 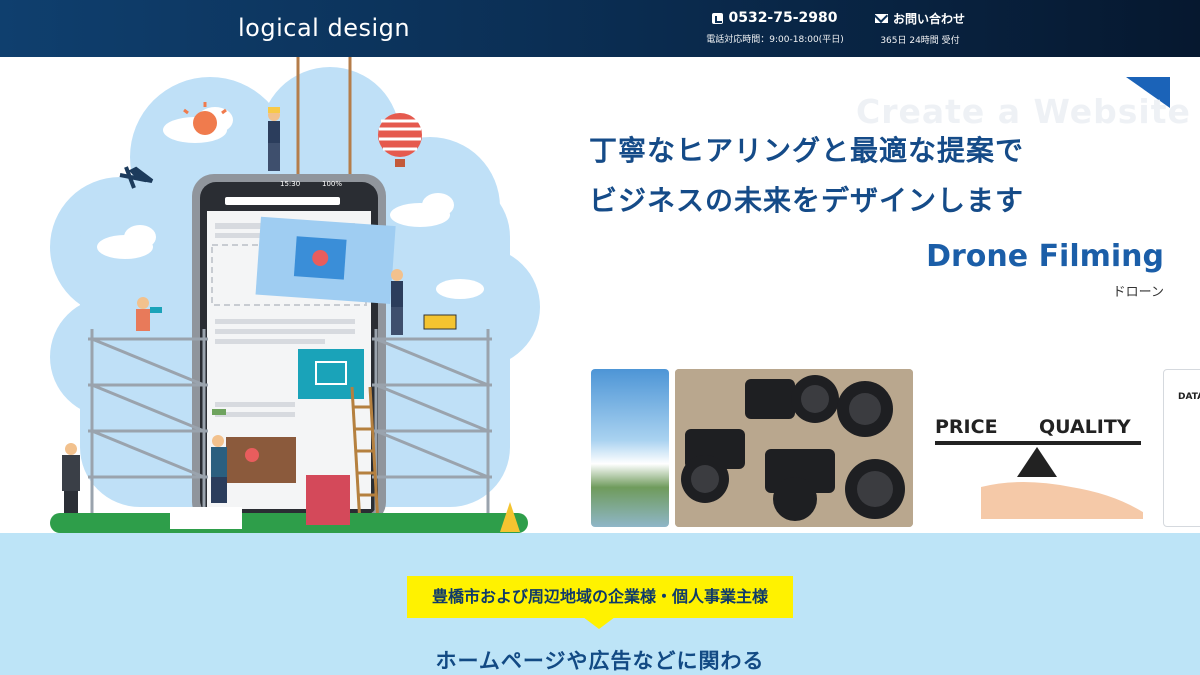 What do you see at coordinates (290, 184) in the screenshot?
I see `phone-time: 15:30` at bounding box center [290, 184].